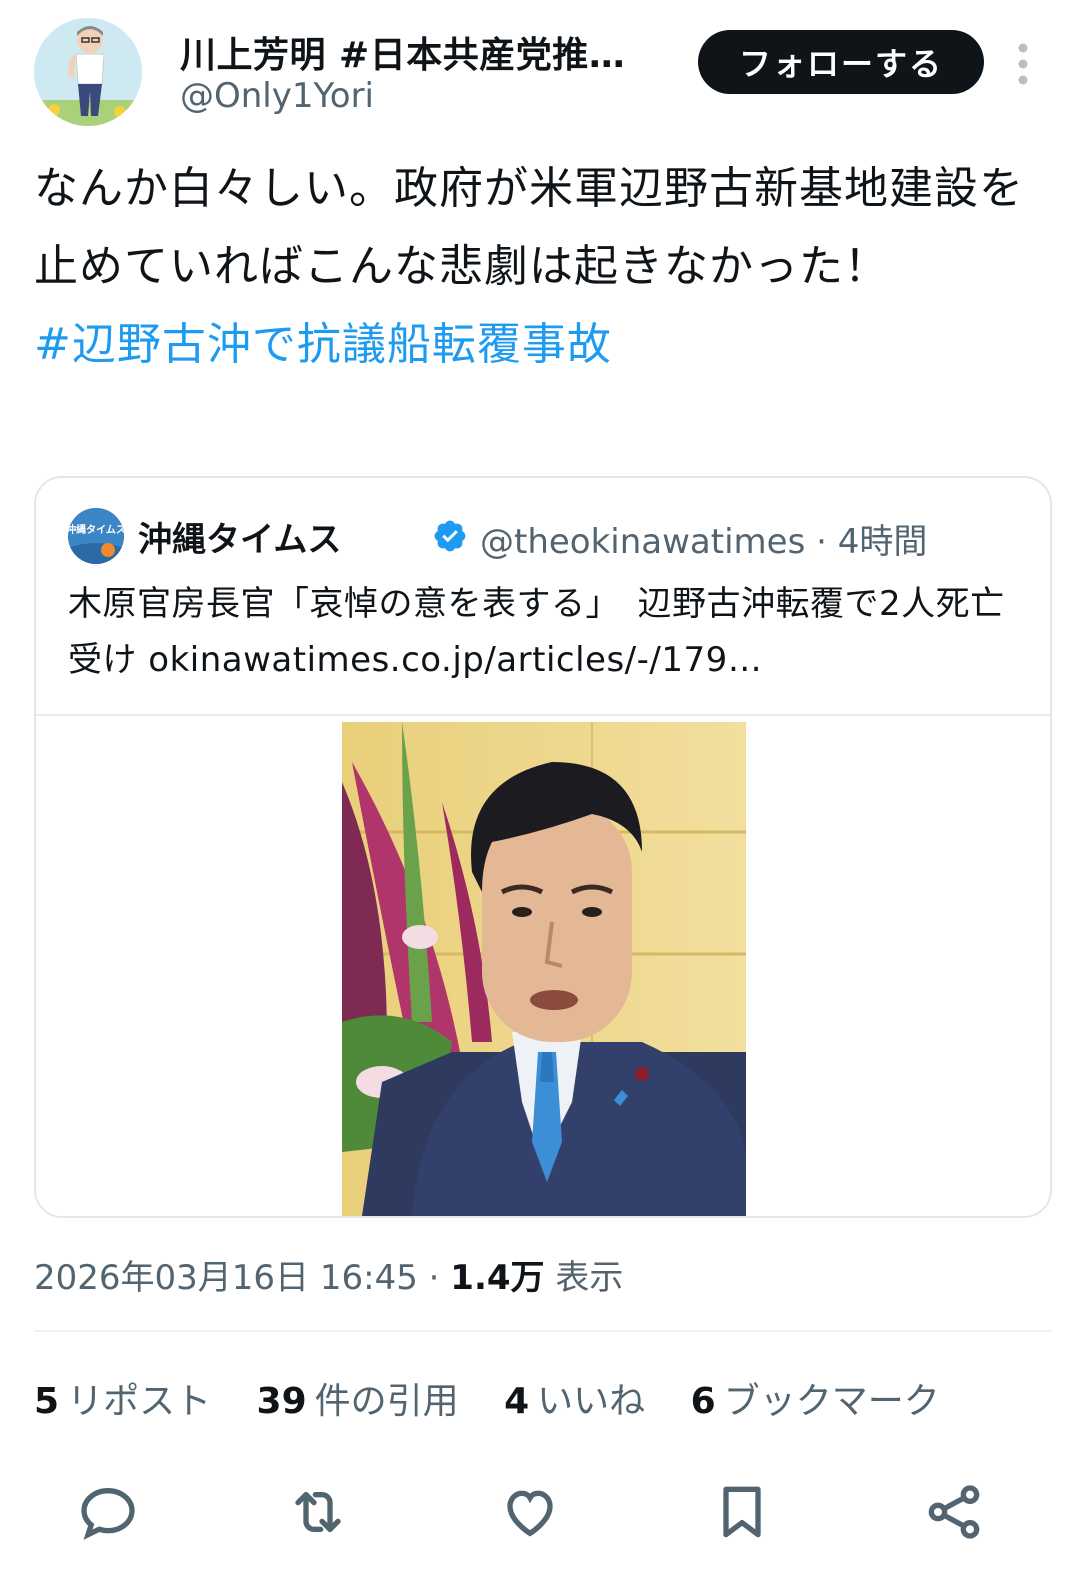 The height and width of the screenshot is (1595, 1080). I want to click on share-icon, so click(954, 1512).